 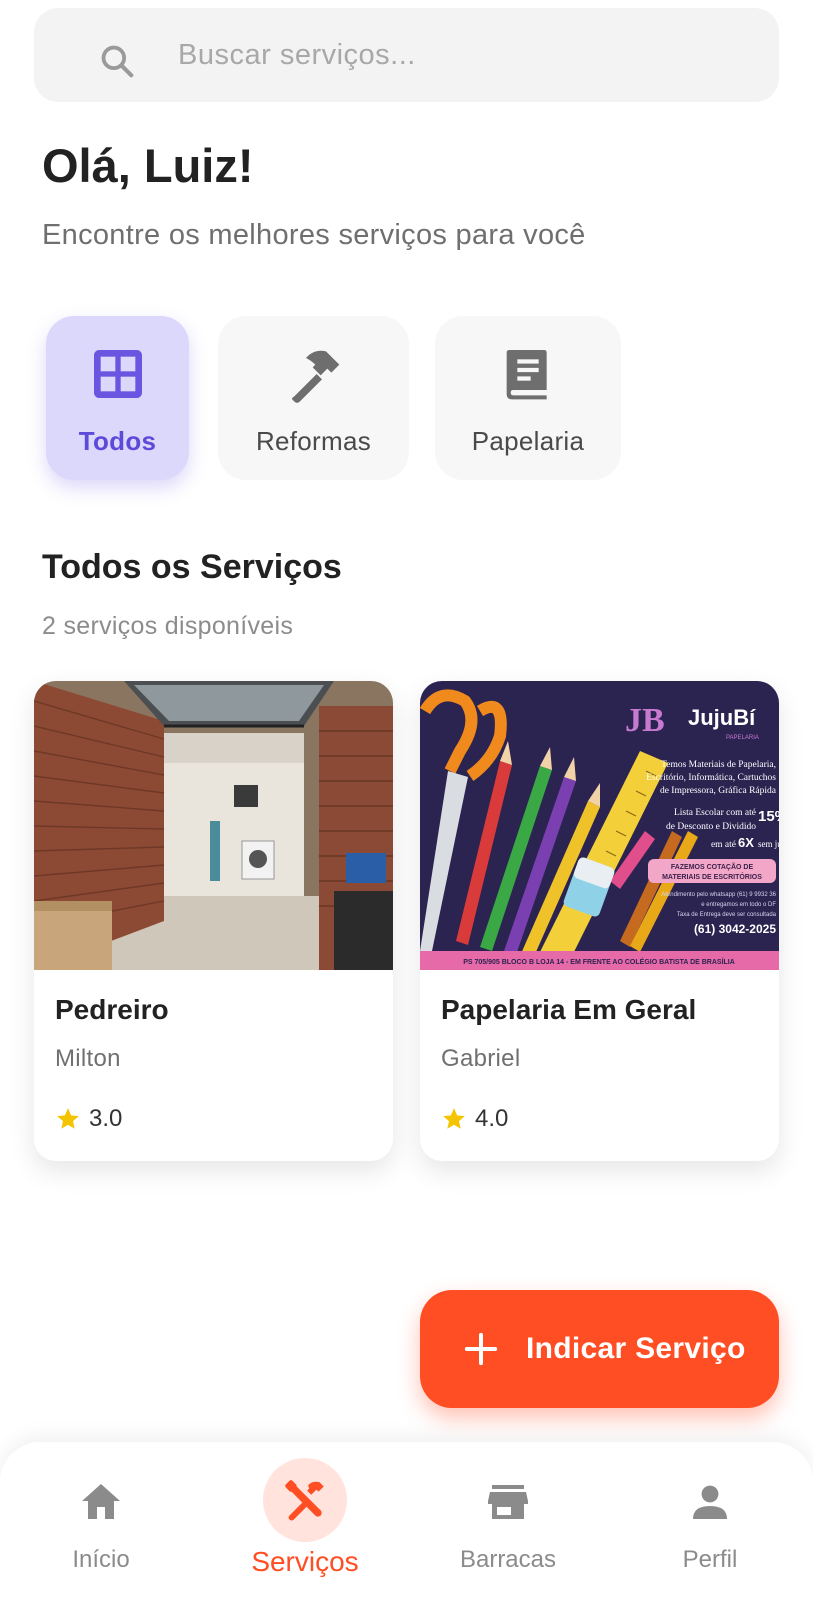 I want to click on person-icon, so click(x=710, y=1502).